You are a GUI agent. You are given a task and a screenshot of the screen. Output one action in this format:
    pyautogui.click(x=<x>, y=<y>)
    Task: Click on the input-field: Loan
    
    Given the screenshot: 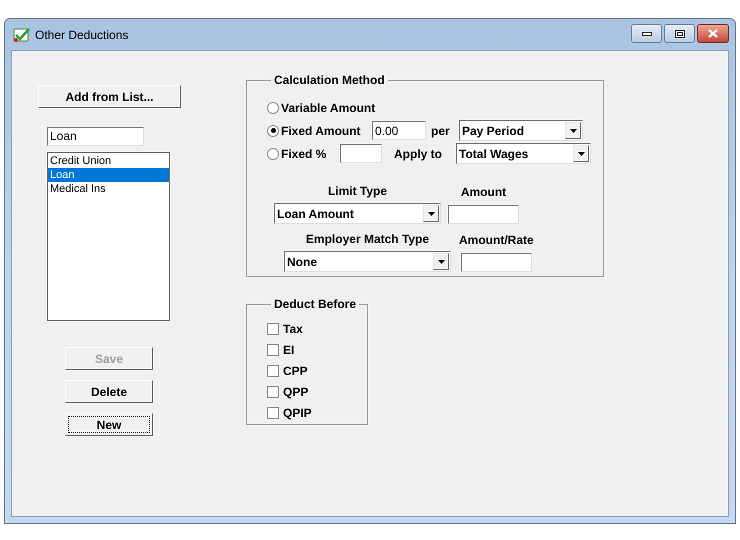 What is the action you would take?
    pyautogui.click(x=95, y=136)
    